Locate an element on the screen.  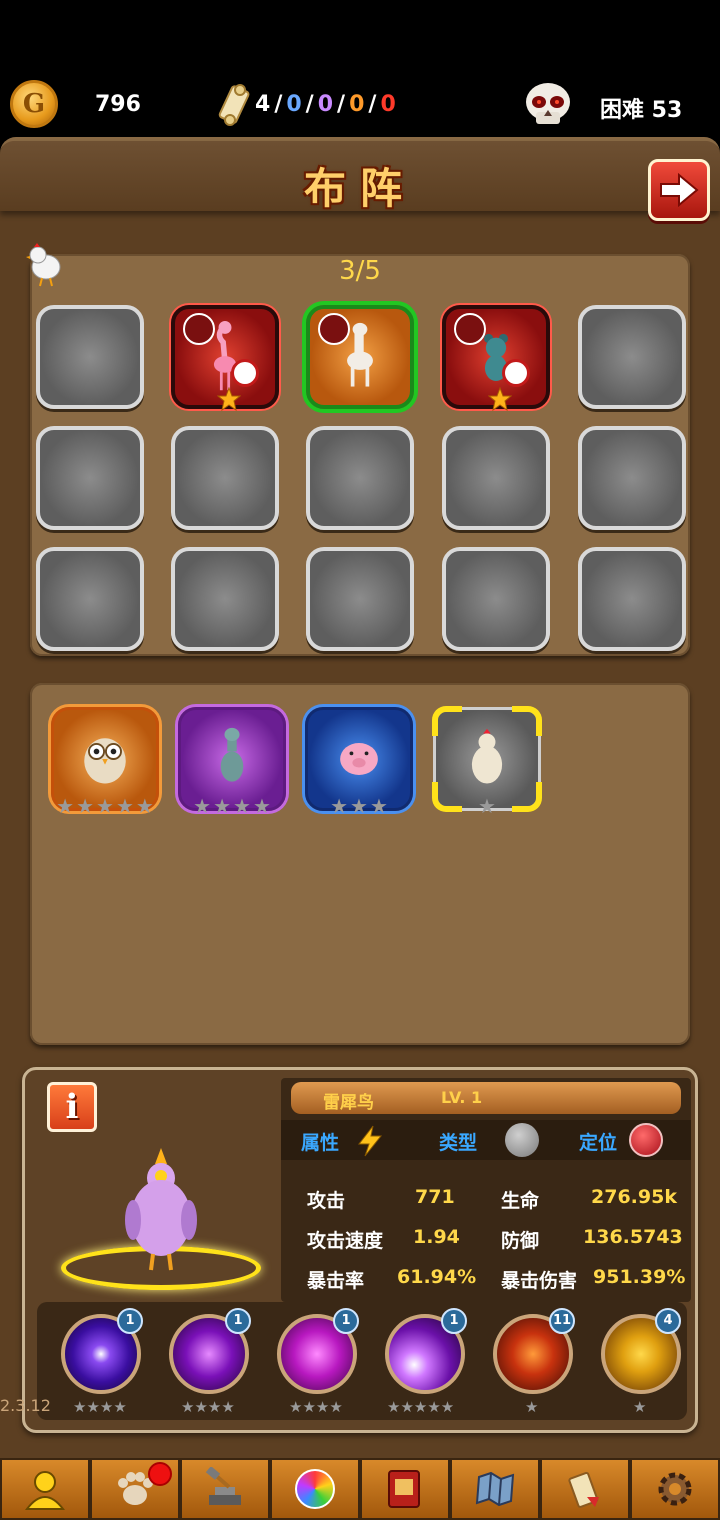
nav-map is located at coordinates (495, 1489).